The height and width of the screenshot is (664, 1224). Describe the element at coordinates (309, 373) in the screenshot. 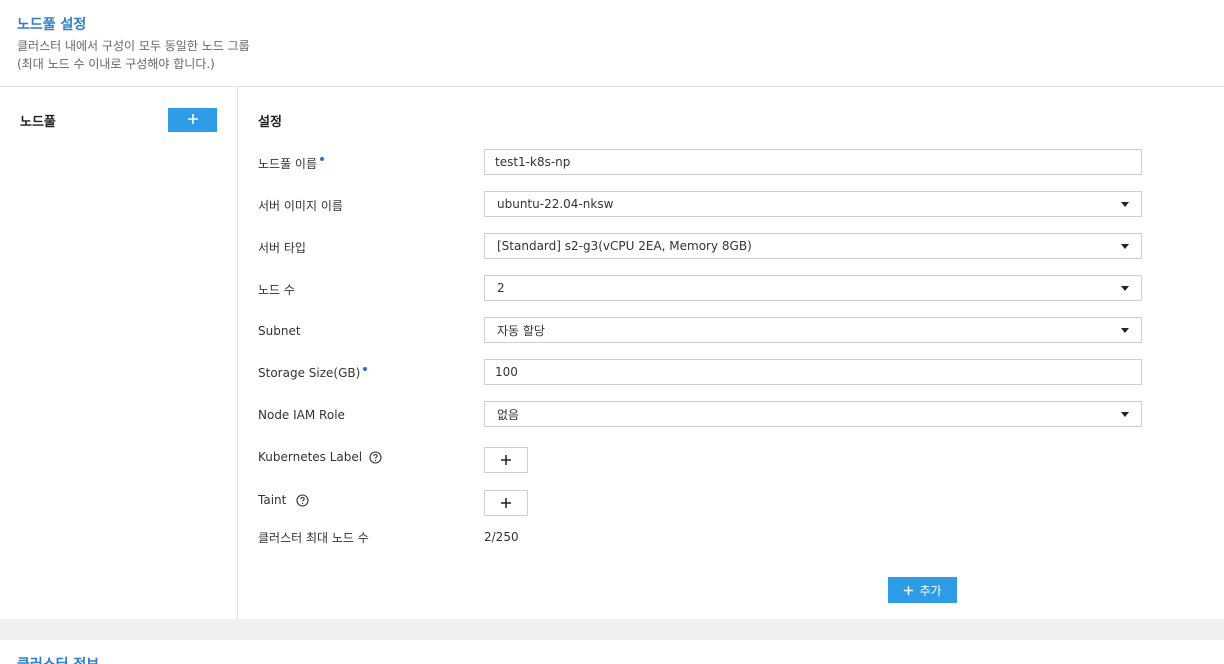

I see `storage-size-label-text: Storage Size(GB)` at that location.